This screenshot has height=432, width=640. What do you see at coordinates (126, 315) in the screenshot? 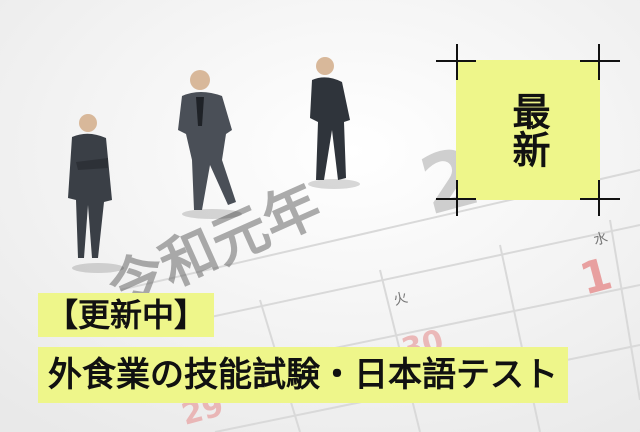
I see `caption-status: 【更新中】` at bounding box center [126, 315].